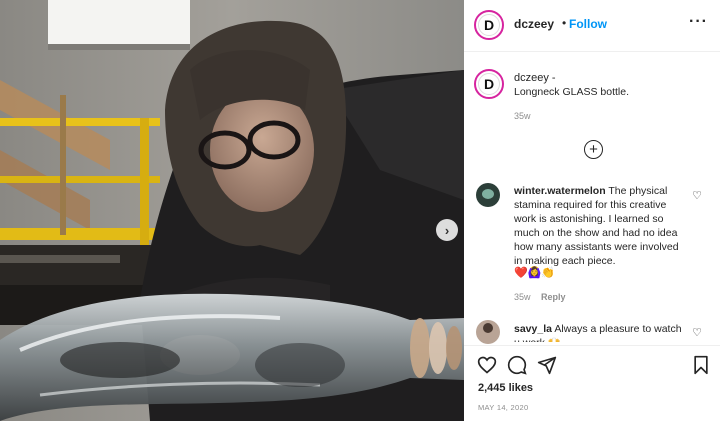 This screenshot has width=720, height=421. I want to click on chevron-right-icon: ›, so click(447, 230).